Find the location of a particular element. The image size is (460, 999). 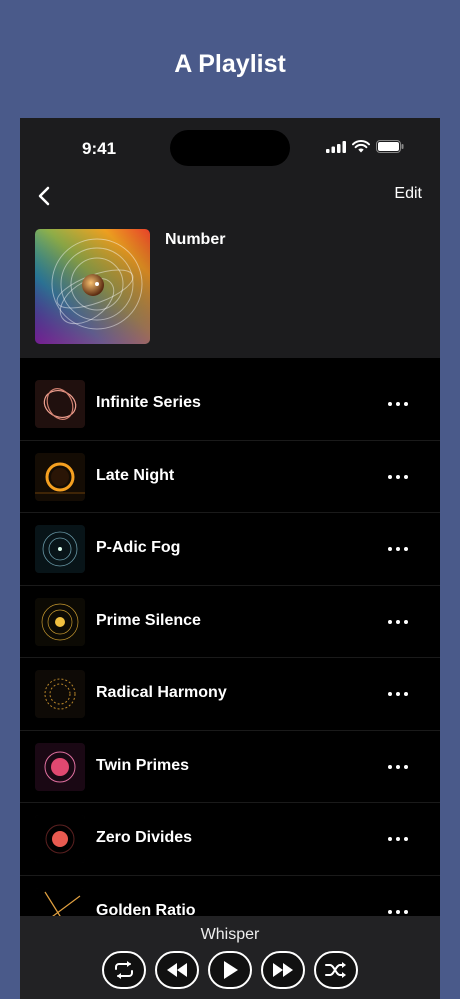

playlist-header: Number is located at coordinates (230, 286).